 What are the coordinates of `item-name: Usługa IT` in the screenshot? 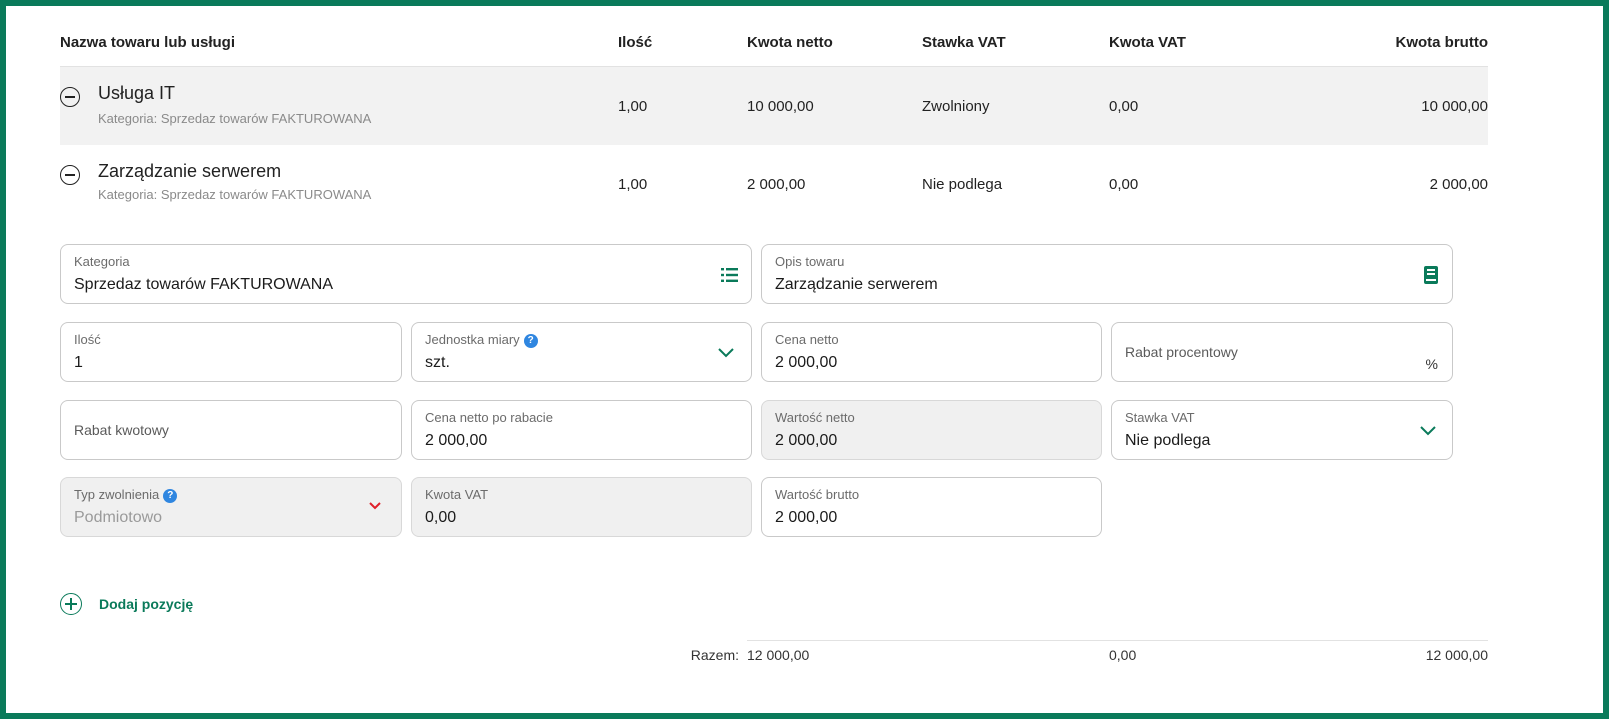 It's located at (137, 93).